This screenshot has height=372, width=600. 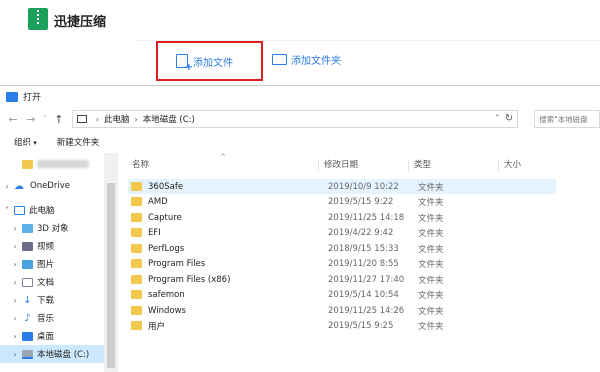 What do you see at coordinates (27, 336) in the screenshot?
I see `desktop-icon` at bounding box center [27, 336].